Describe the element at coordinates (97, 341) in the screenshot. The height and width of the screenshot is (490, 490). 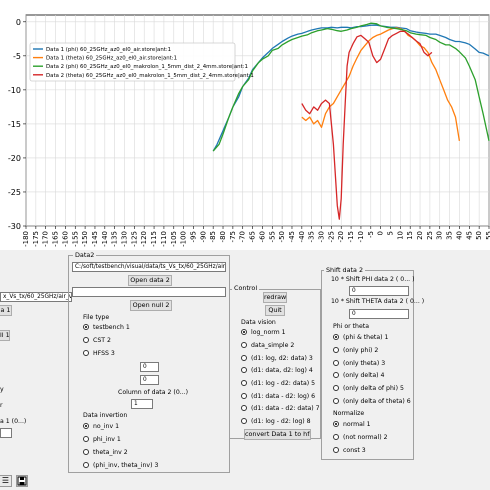
I see `filetype-radio-cst: CST 2` at that location.